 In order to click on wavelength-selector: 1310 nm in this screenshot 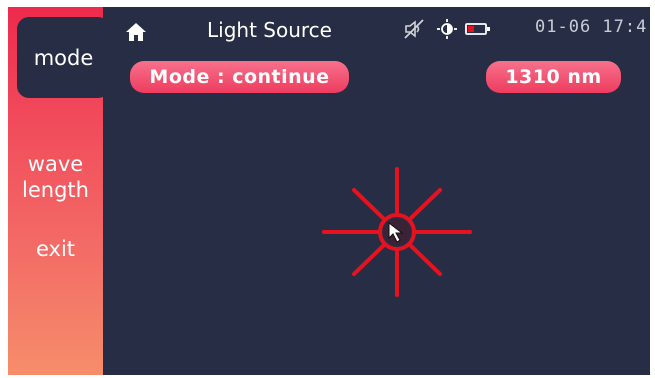, I will do `click(553, 77)`.